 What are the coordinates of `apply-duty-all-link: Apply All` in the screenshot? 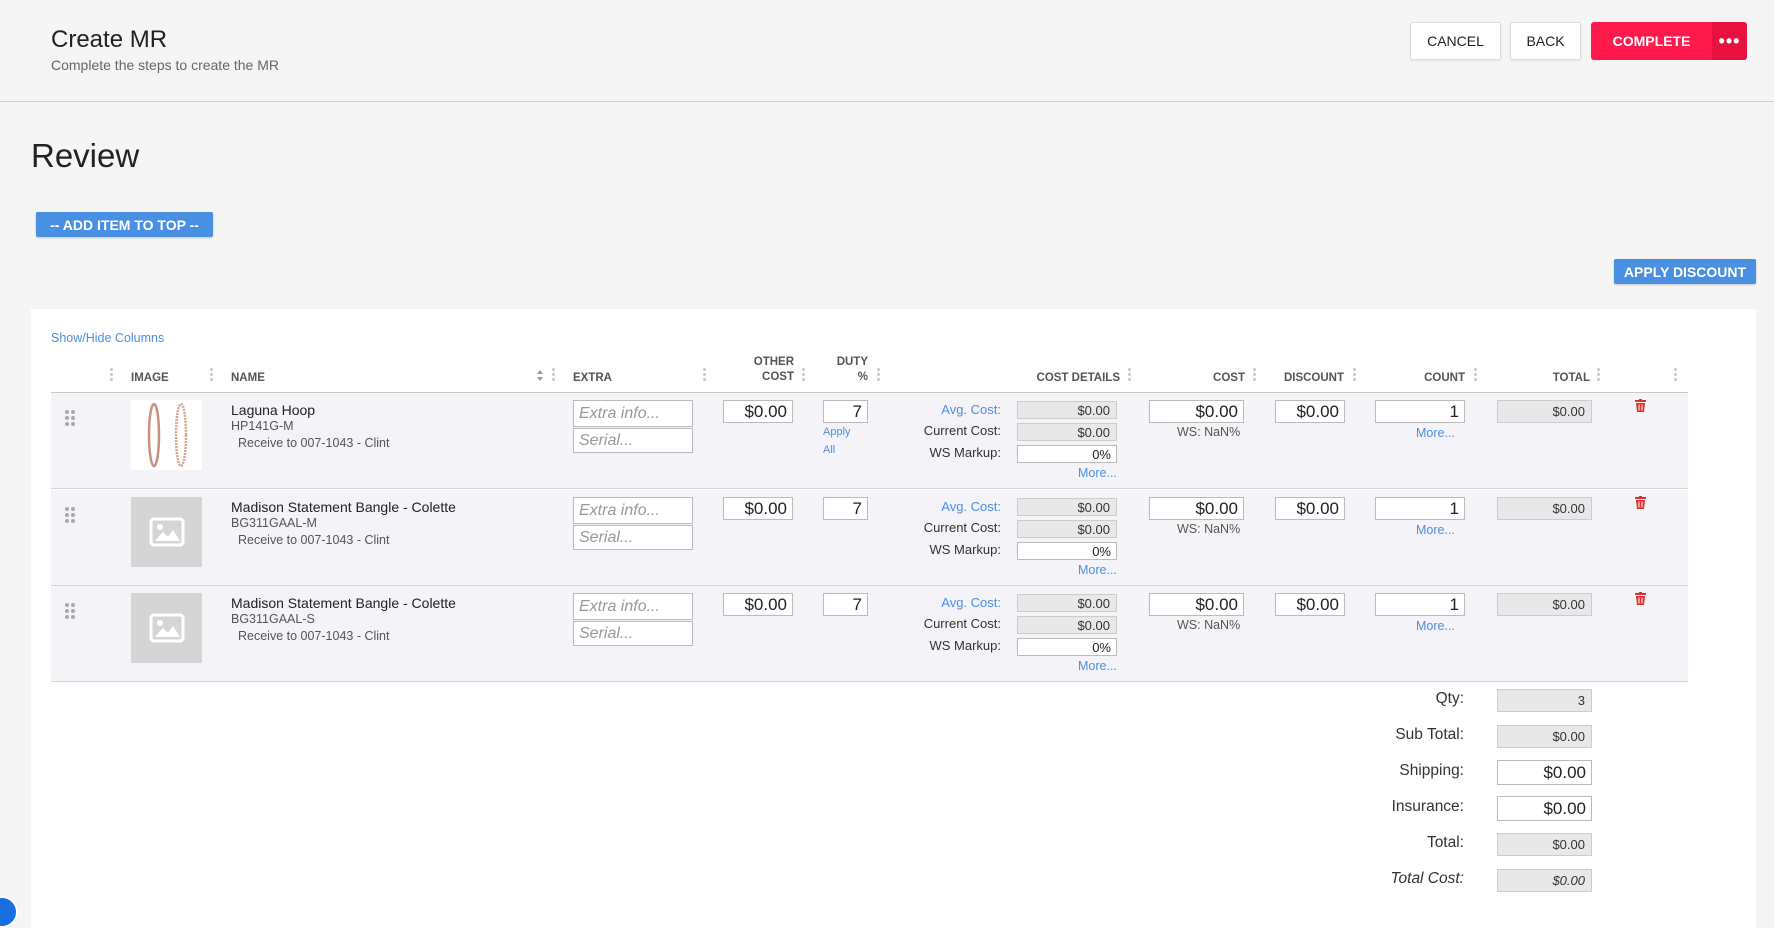 It's located at (837, 444).